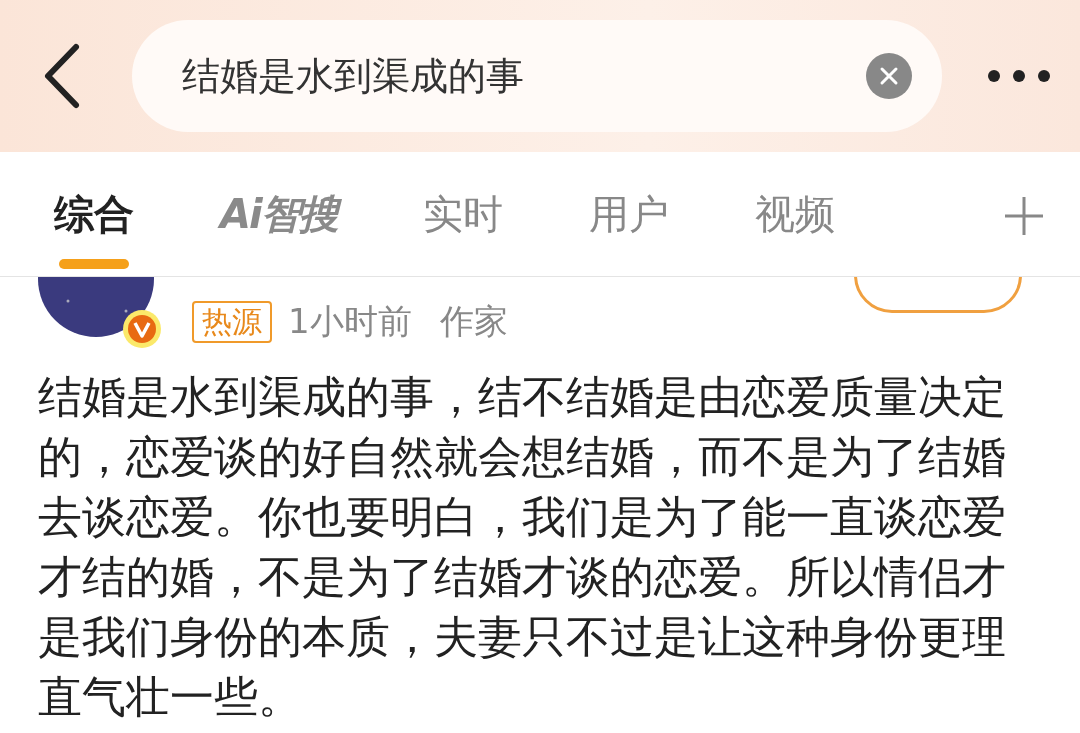  What do you see at coordinates (523, 76) in the screenshot?
I see `search-field: 结婚是水到渠成的事` at bounding box center [523, 76].